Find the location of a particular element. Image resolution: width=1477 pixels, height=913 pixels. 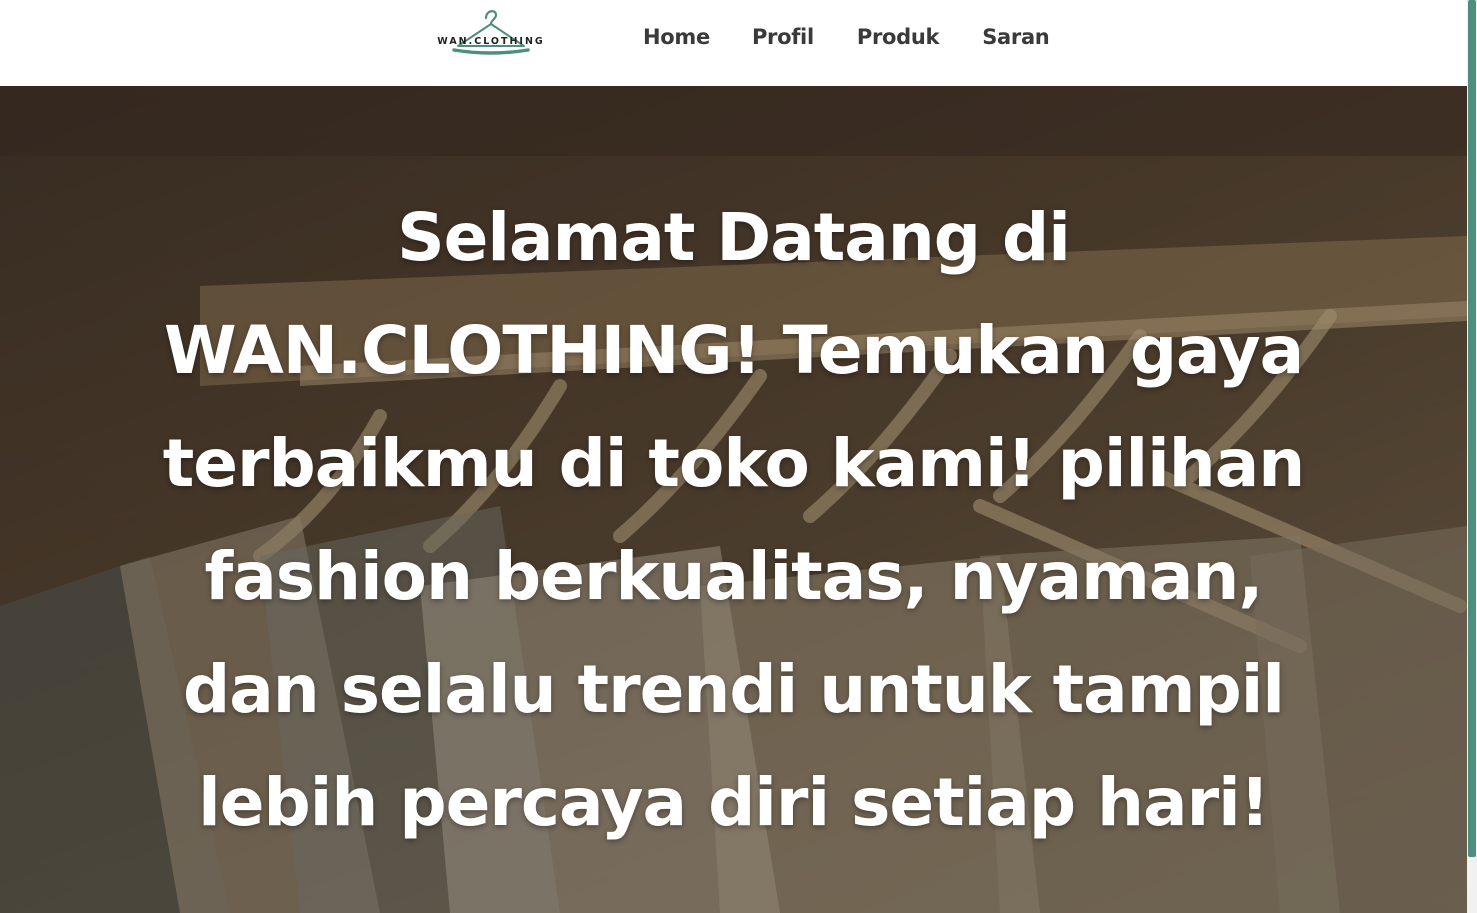

main-nav: Home Profil Produk Saran is located at coordinates (846, 37).